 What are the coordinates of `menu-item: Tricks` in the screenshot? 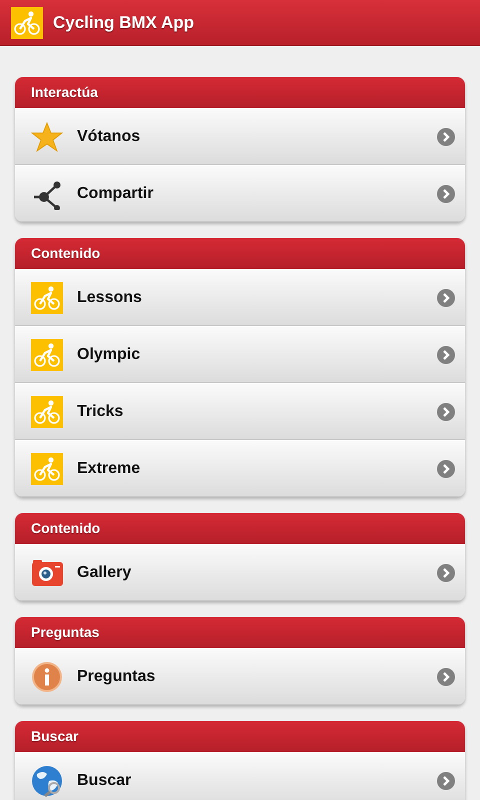 It's located at (240, 411).